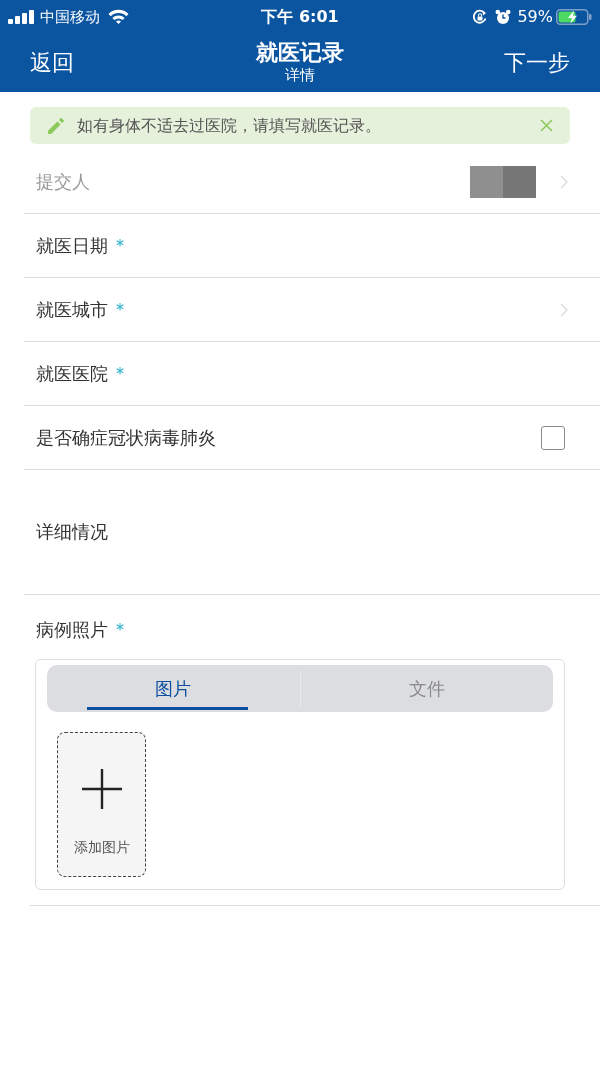 The image size is (600, 1067). What do you see at coordinates (63, 181) in the screenshot?
I see `field-label: 提交人` at bounding box center [63, 181].